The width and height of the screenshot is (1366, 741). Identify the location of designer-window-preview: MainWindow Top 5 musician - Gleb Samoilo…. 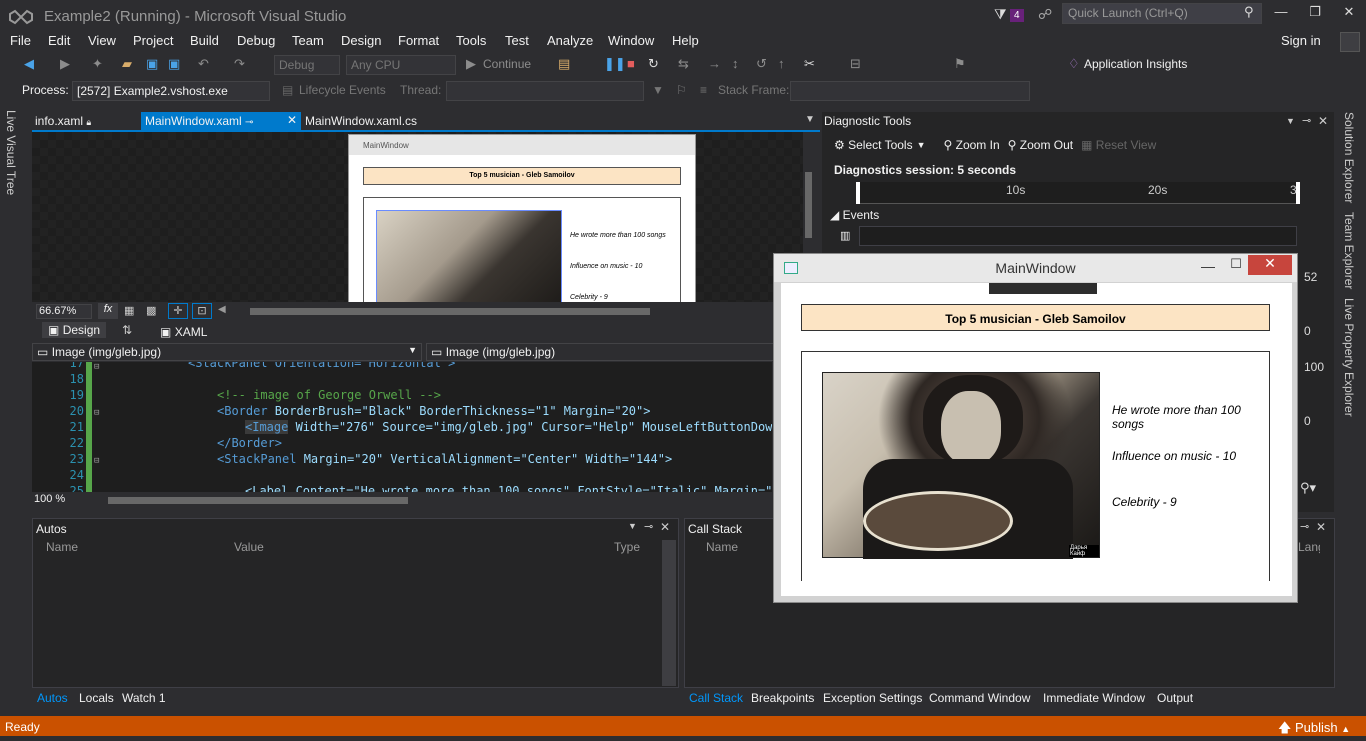
(522, 218).